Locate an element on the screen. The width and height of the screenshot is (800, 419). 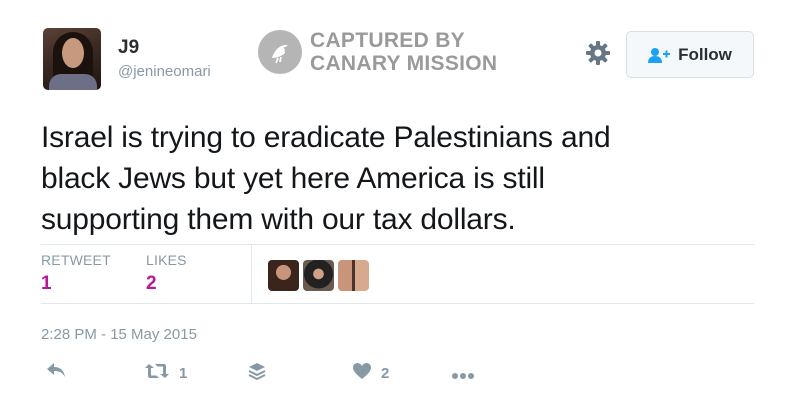
buffer-button is located at coordinates (257, 373).